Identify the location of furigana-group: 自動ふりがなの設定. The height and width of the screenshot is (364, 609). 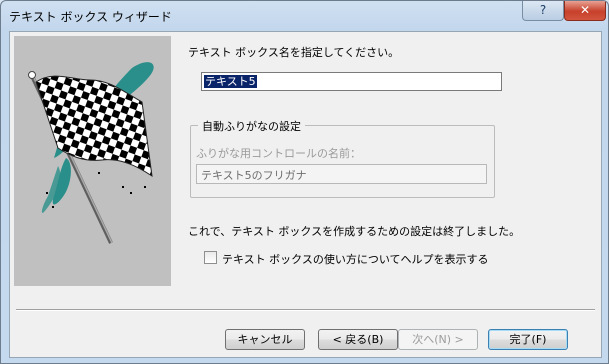
(342, 158).